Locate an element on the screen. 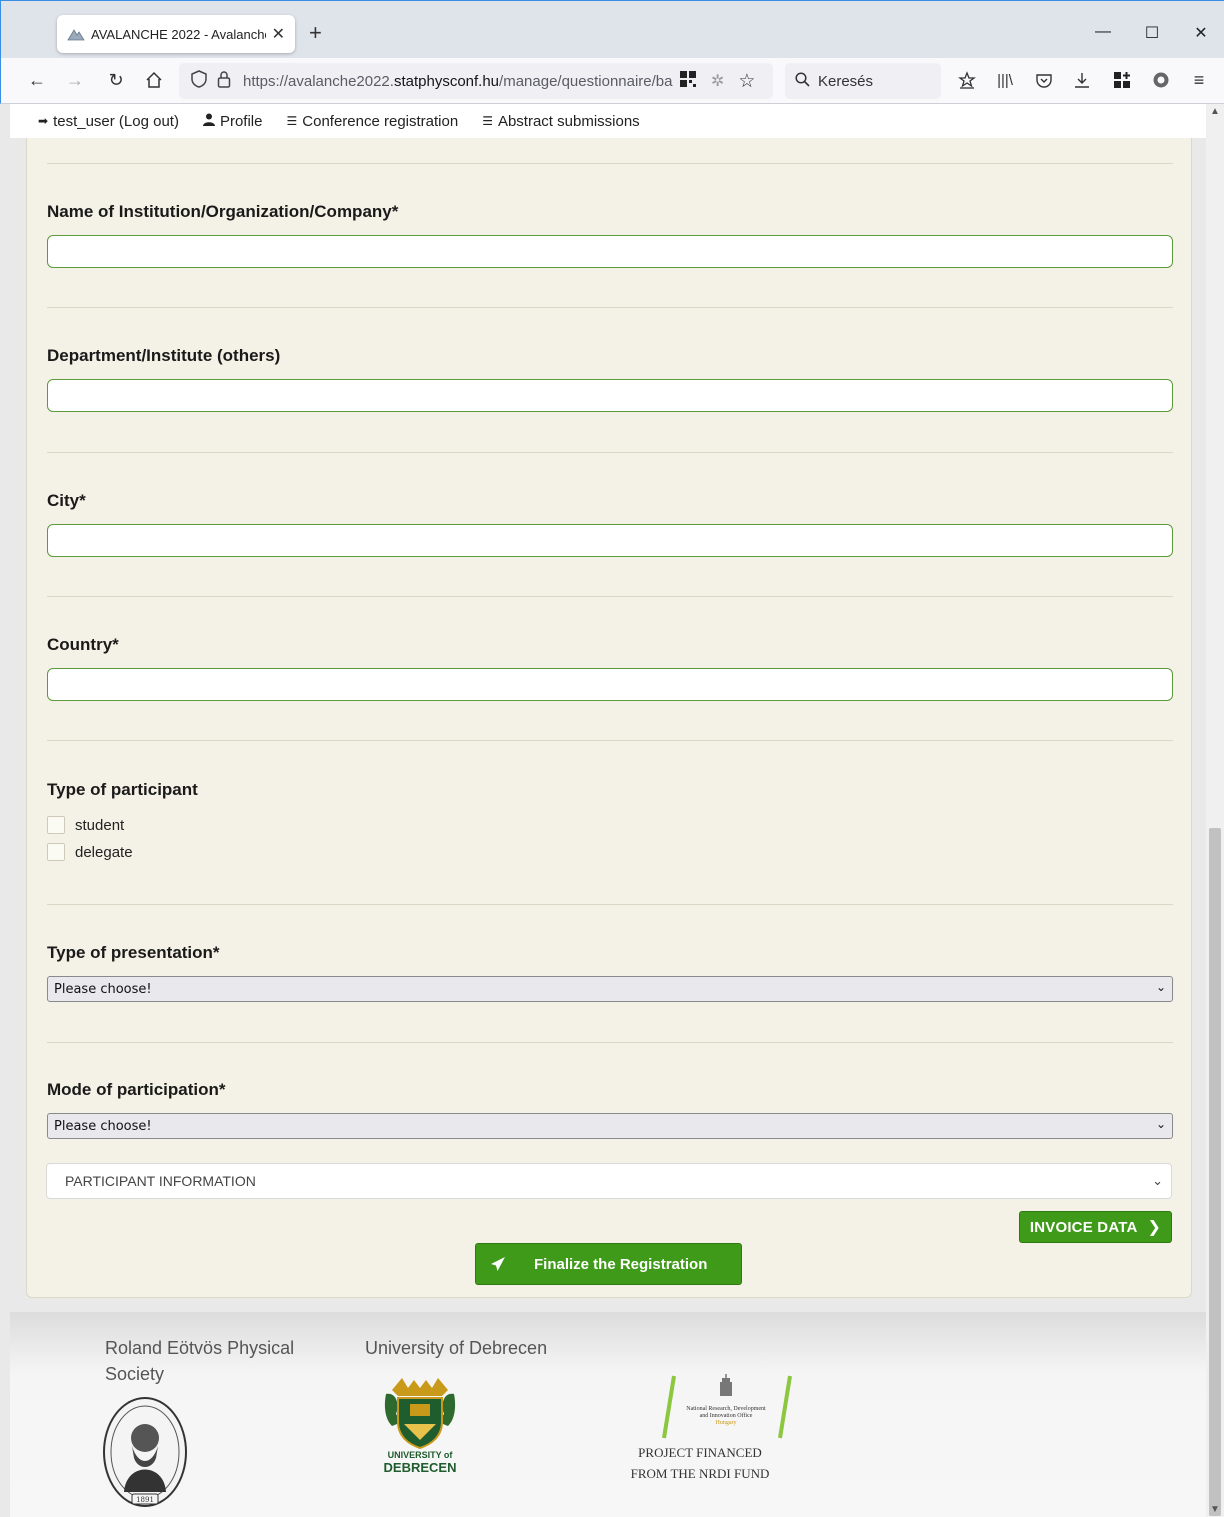  tab-close-icon: ✕ is located at coordinates (278, 34).